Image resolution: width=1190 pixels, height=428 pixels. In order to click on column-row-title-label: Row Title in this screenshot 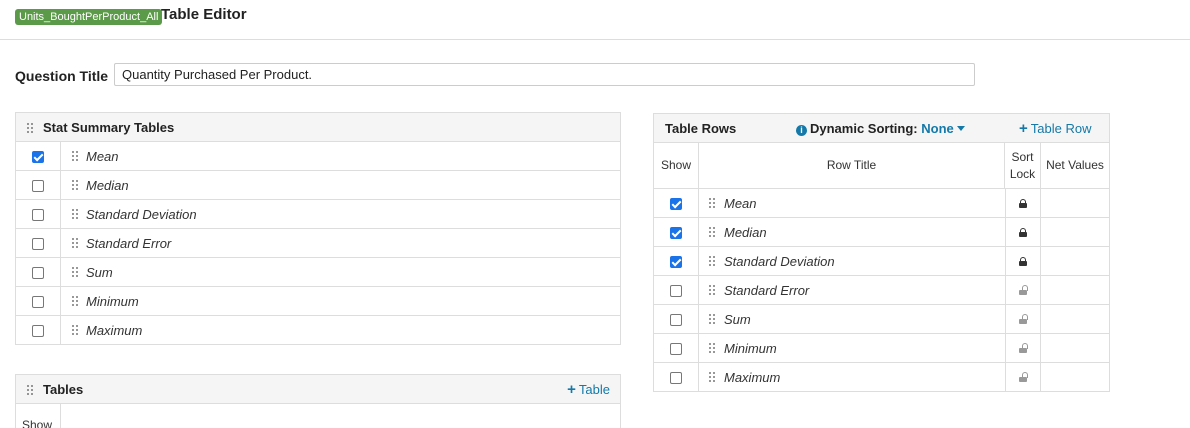, I will do `click(851, 165)`.